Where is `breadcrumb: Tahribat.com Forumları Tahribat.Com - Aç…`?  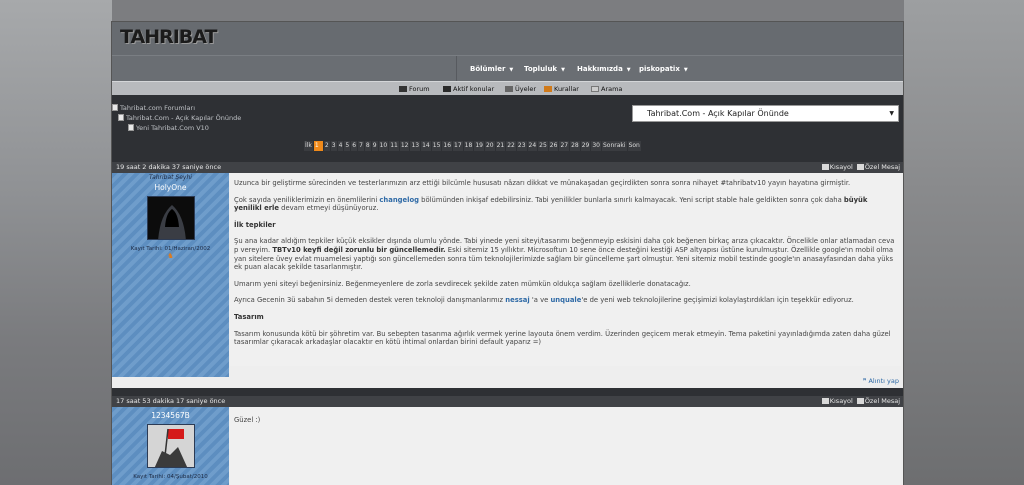
breadcrumb: Tahribat.com Forumları Tahribat.Com - Aç… is located at coordinates (176, 118).